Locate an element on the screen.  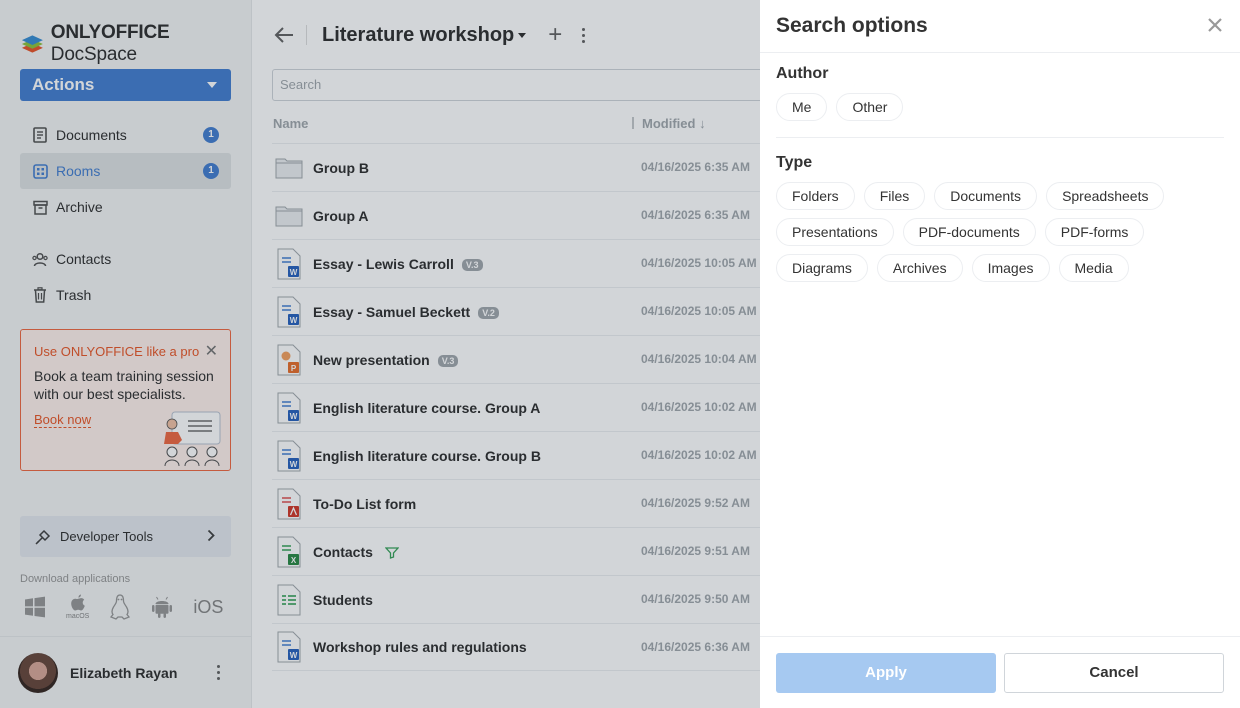
author-option-other: Other is located at coordinates (870, 107).